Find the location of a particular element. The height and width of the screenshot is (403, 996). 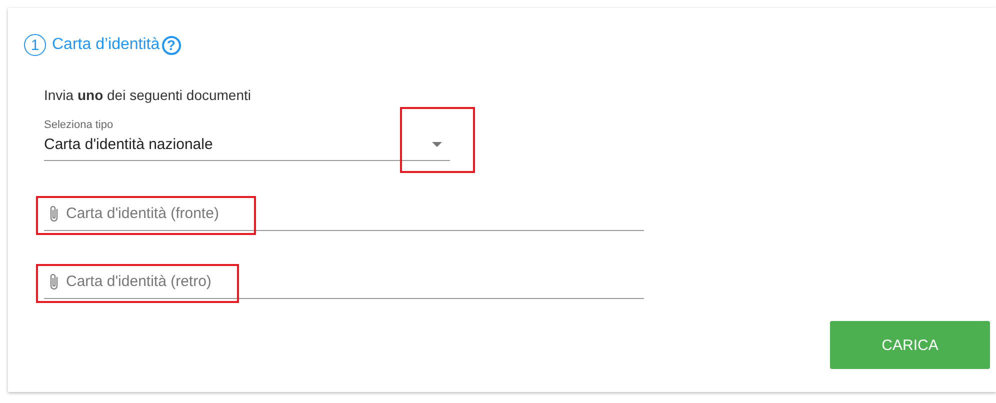

help-icon: ? is located at coordinates (171, 45).